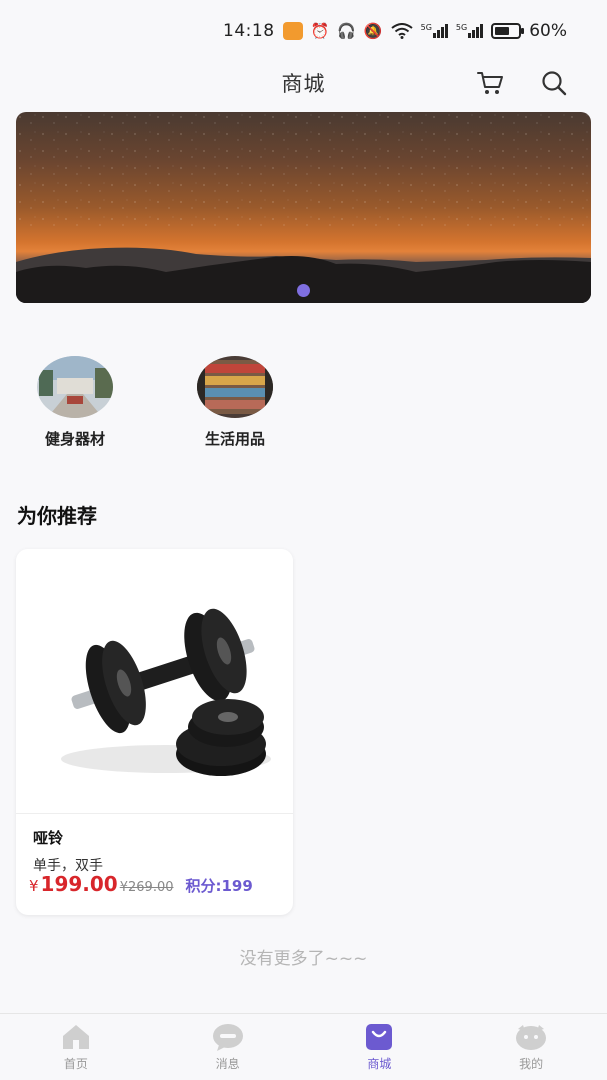 Image resolution: width=607 pixels, height=1080 pixels. Describe the element at coordinates (249, 31) in the screenshot. I see `status-time: 14:18` at that location.